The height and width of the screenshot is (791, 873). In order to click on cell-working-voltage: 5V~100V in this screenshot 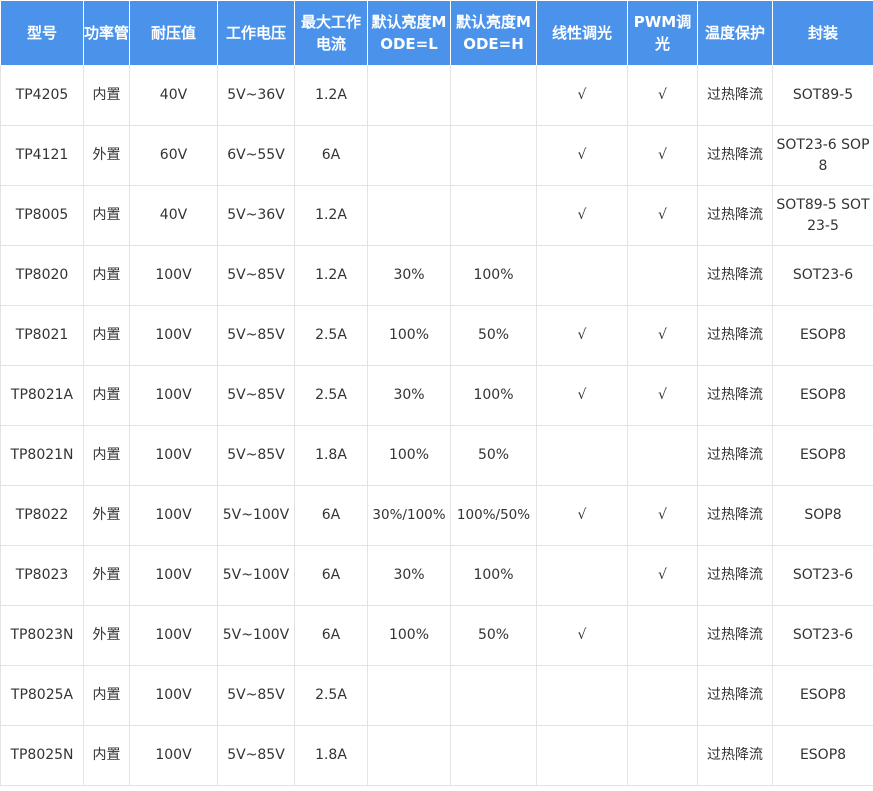, I will do `click(256, 635)`.